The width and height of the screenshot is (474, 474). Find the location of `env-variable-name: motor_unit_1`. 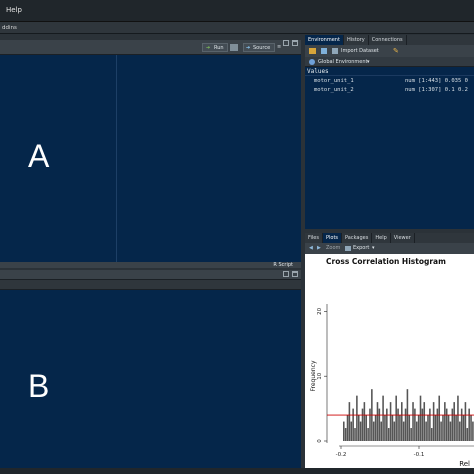

env-variable-name: motor_unit_1 is located at coordinates (334, 81).